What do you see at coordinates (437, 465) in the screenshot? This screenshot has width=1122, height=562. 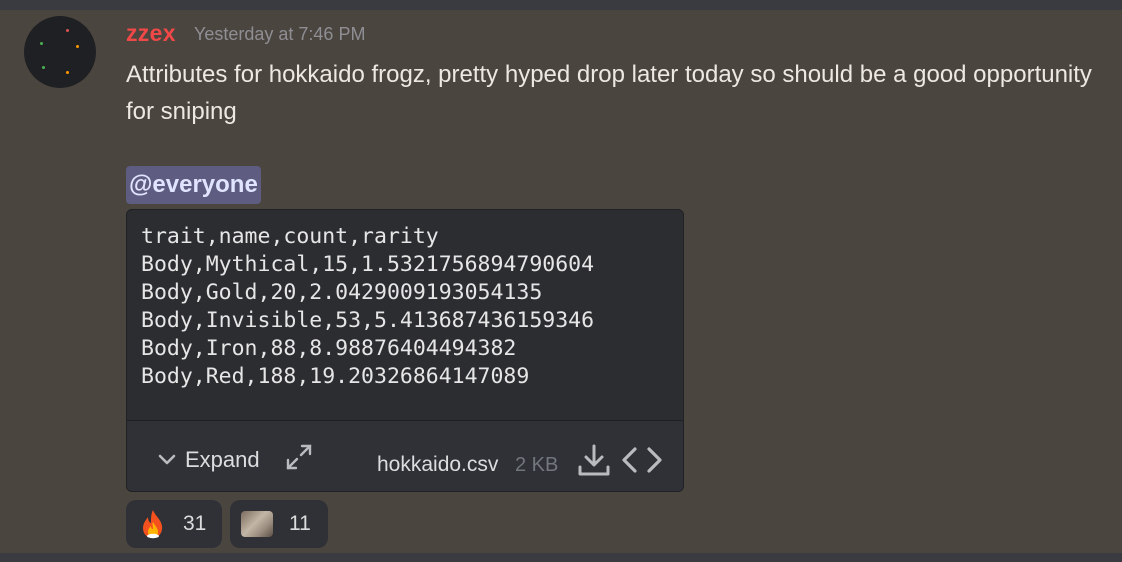 I see `file-name-link: hokkaido.csv` at bounding box center [437, 465].